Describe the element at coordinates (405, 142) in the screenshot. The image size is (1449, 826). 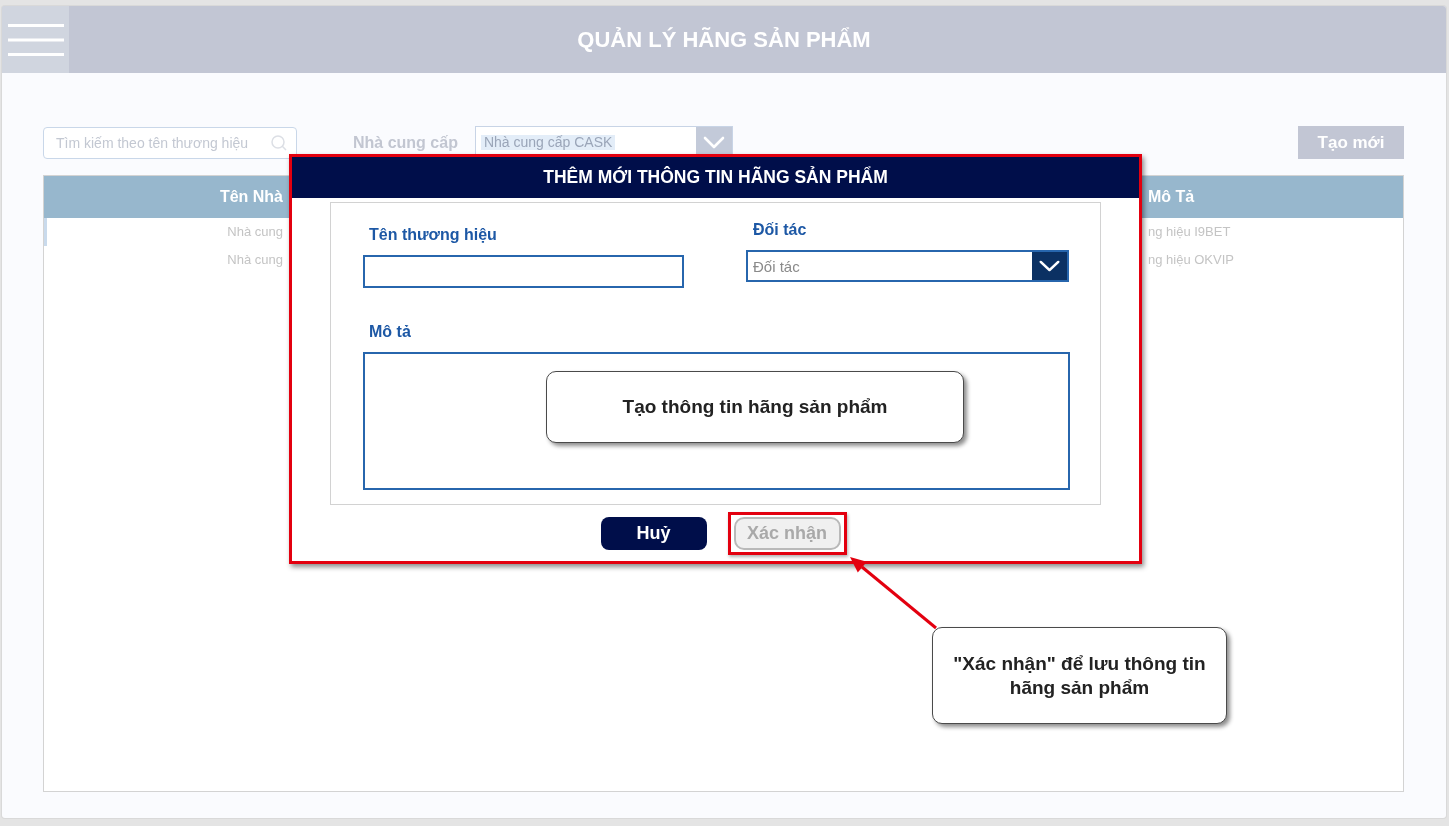
I see `filter-label: Nhà cung cấp` at that location.